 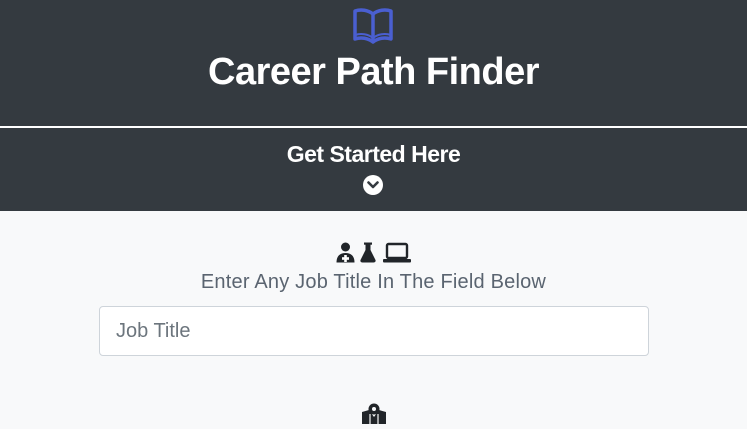 What do you see at coordinates (374, 413) in the screenshot?
I see `map-icon` at bounding box center [374, 413].